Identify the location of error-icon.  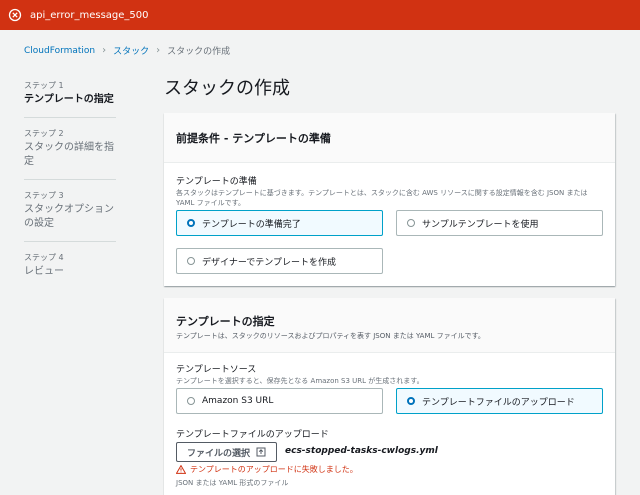
(15, 15).